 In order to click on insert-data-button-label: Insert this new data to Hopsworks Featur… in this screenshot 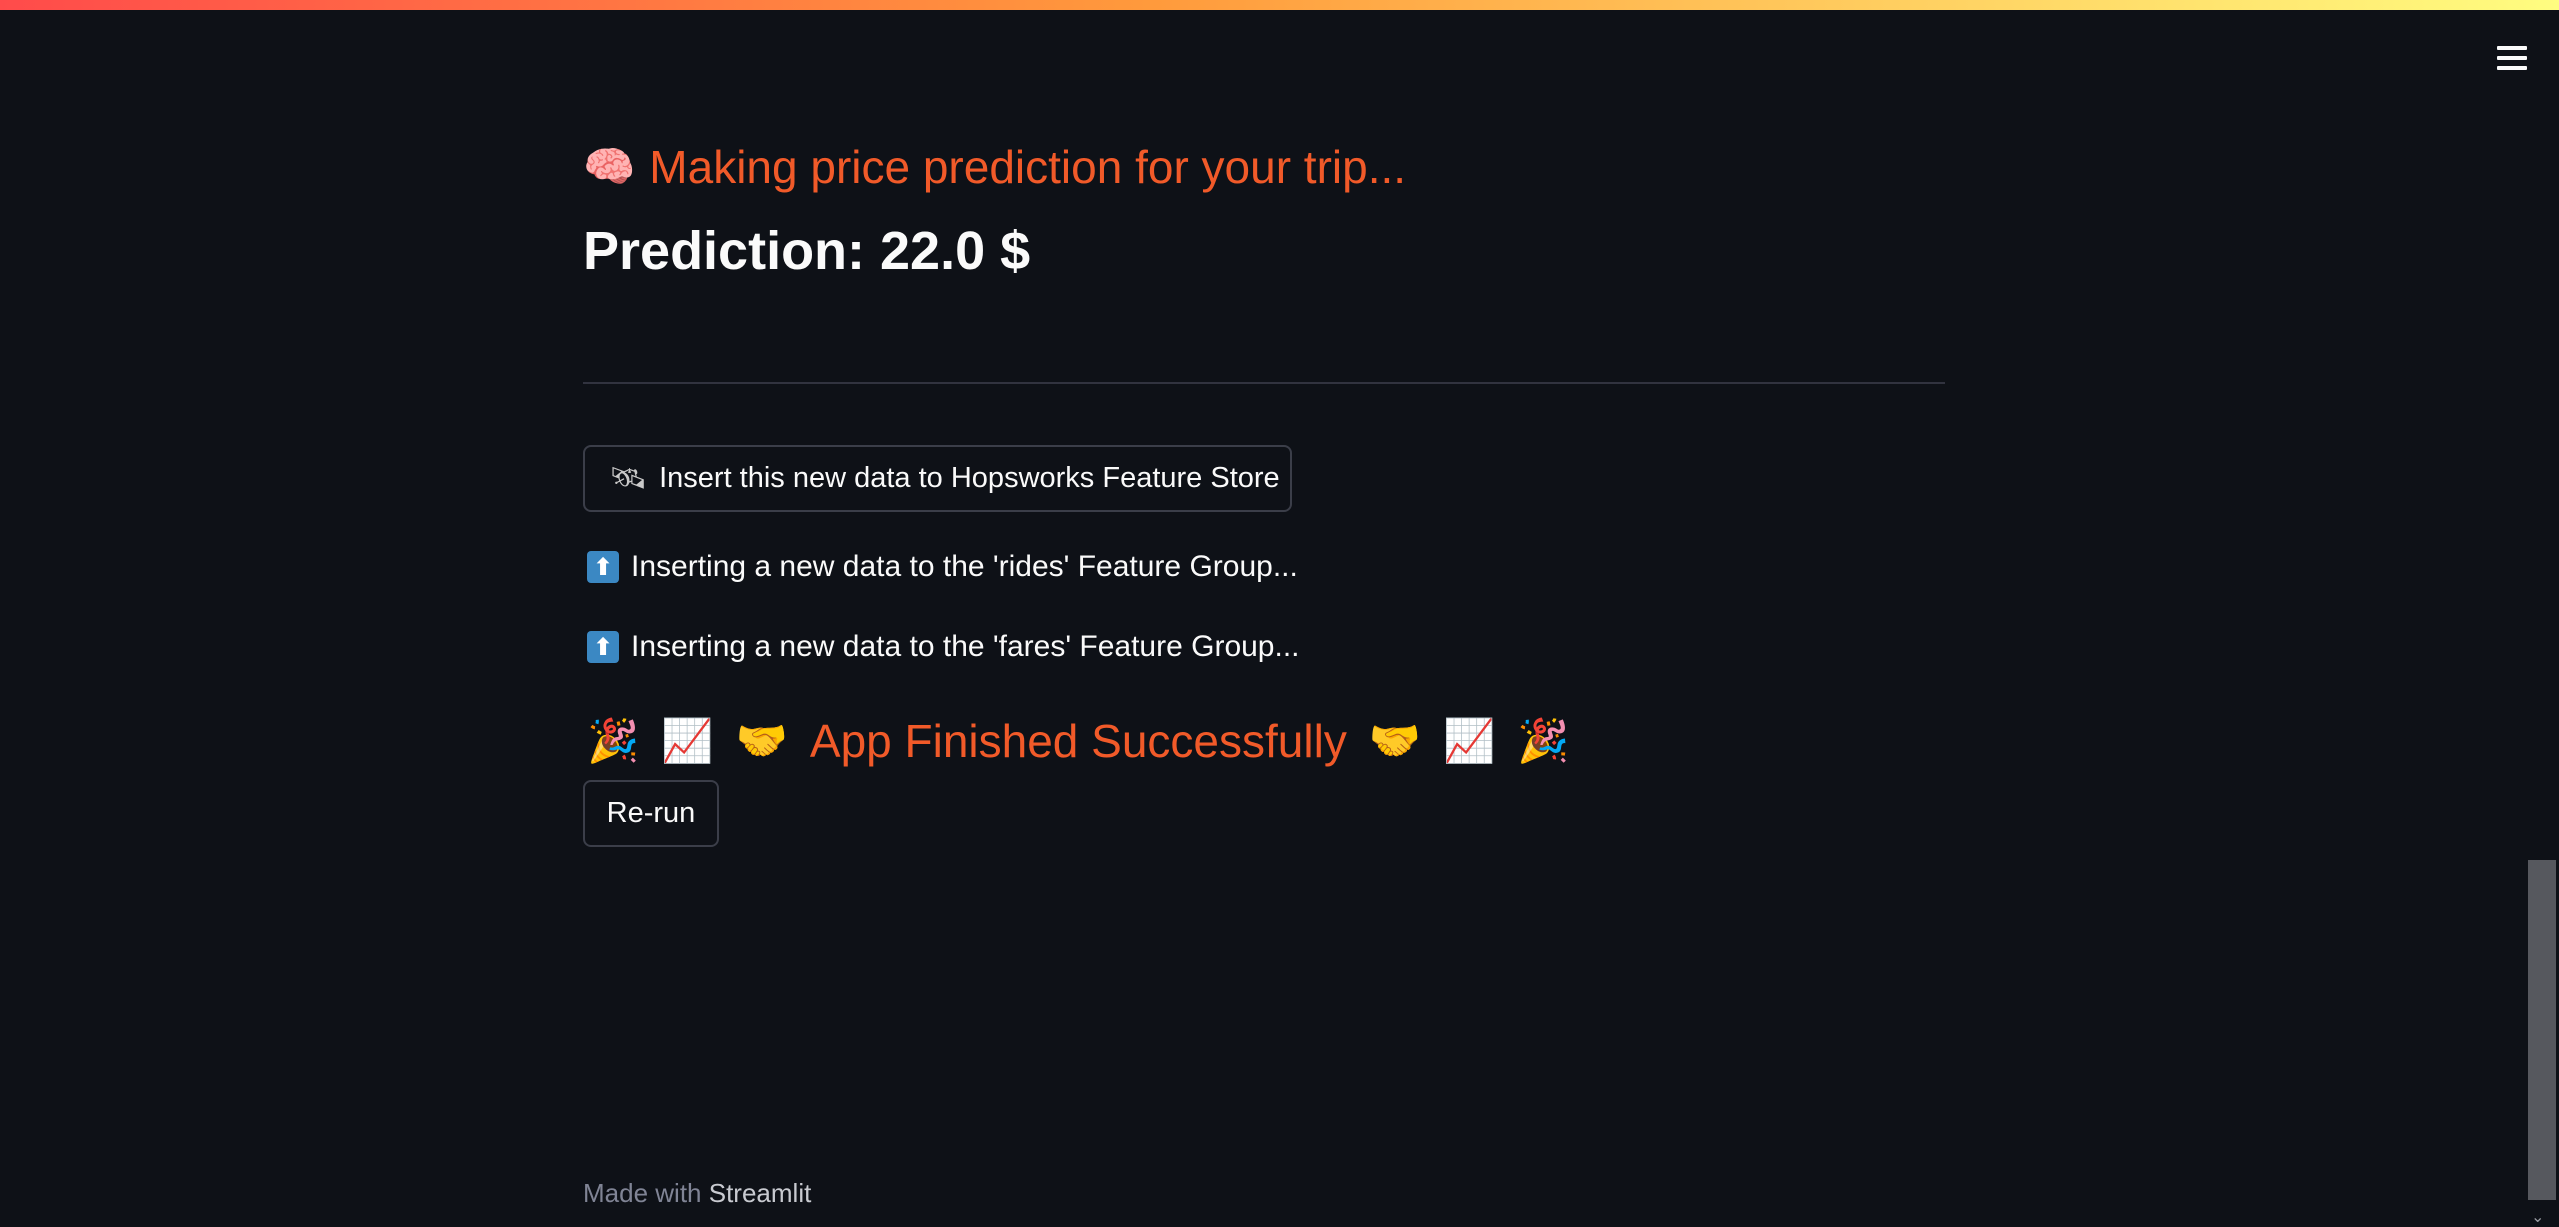, I will do `click(969, 478)`.